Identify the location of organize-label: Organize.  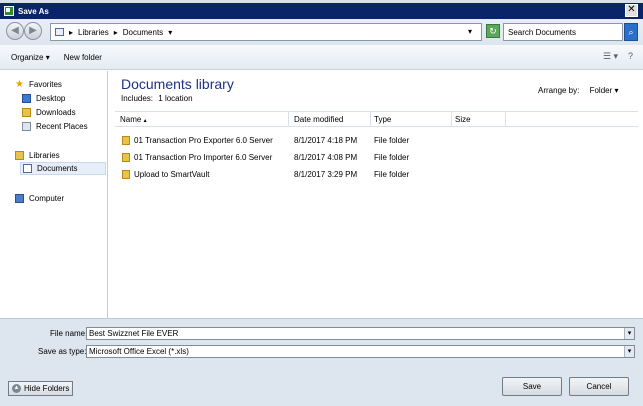
(27, 57).